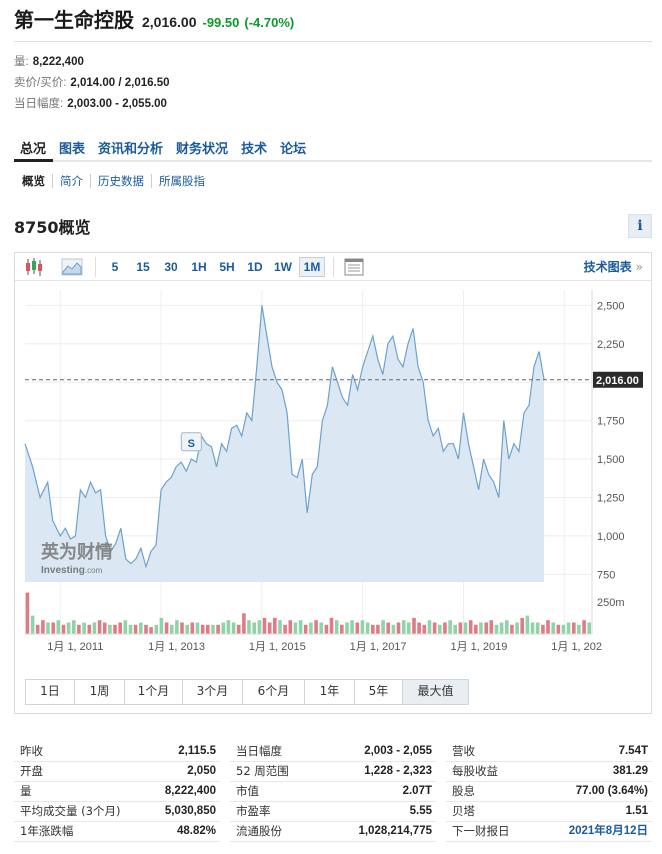 This screenshot has width=662, height=854. What do you see at coordinates (312, 267) in the screenshot?
I see `interval-1m: 1M` at bounding box center [312, 267].